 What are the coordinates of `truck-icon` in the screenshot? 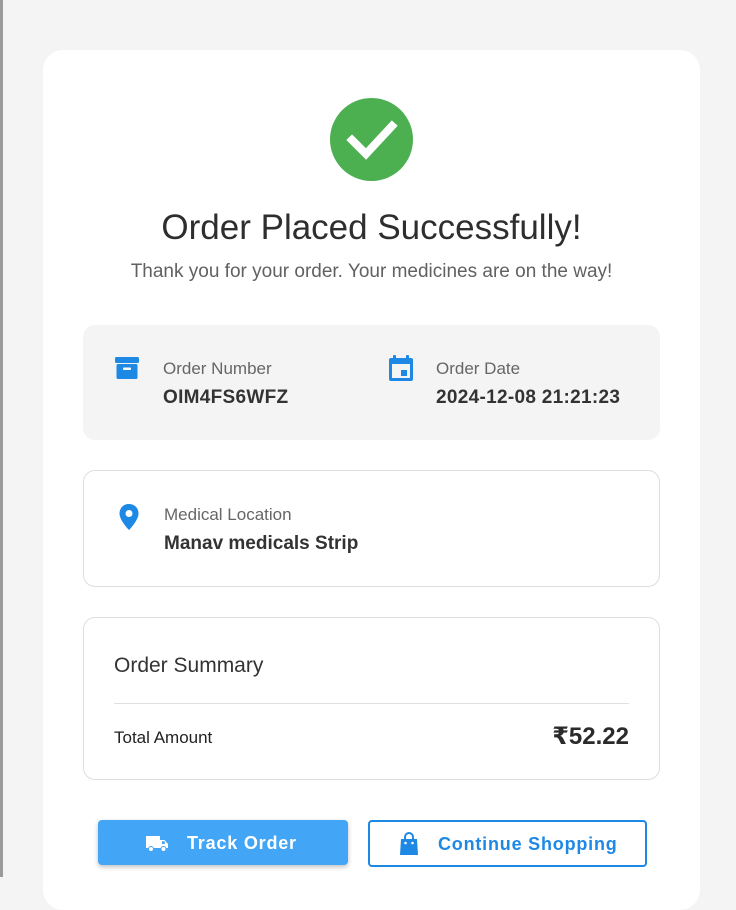 It's located at (157, 845).